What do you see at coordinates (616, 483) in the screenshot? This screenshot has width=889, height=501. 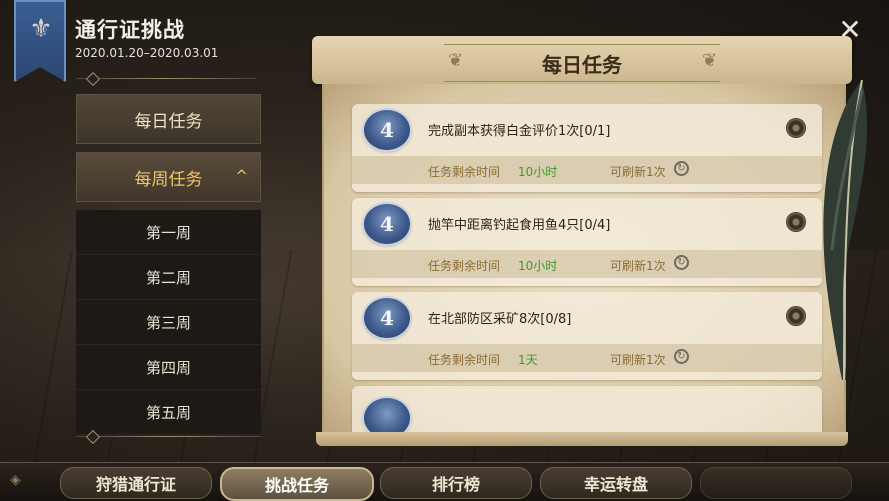 I see `tab-lucky-wheel: 幸运转盘` at bounding box center [616, 483].